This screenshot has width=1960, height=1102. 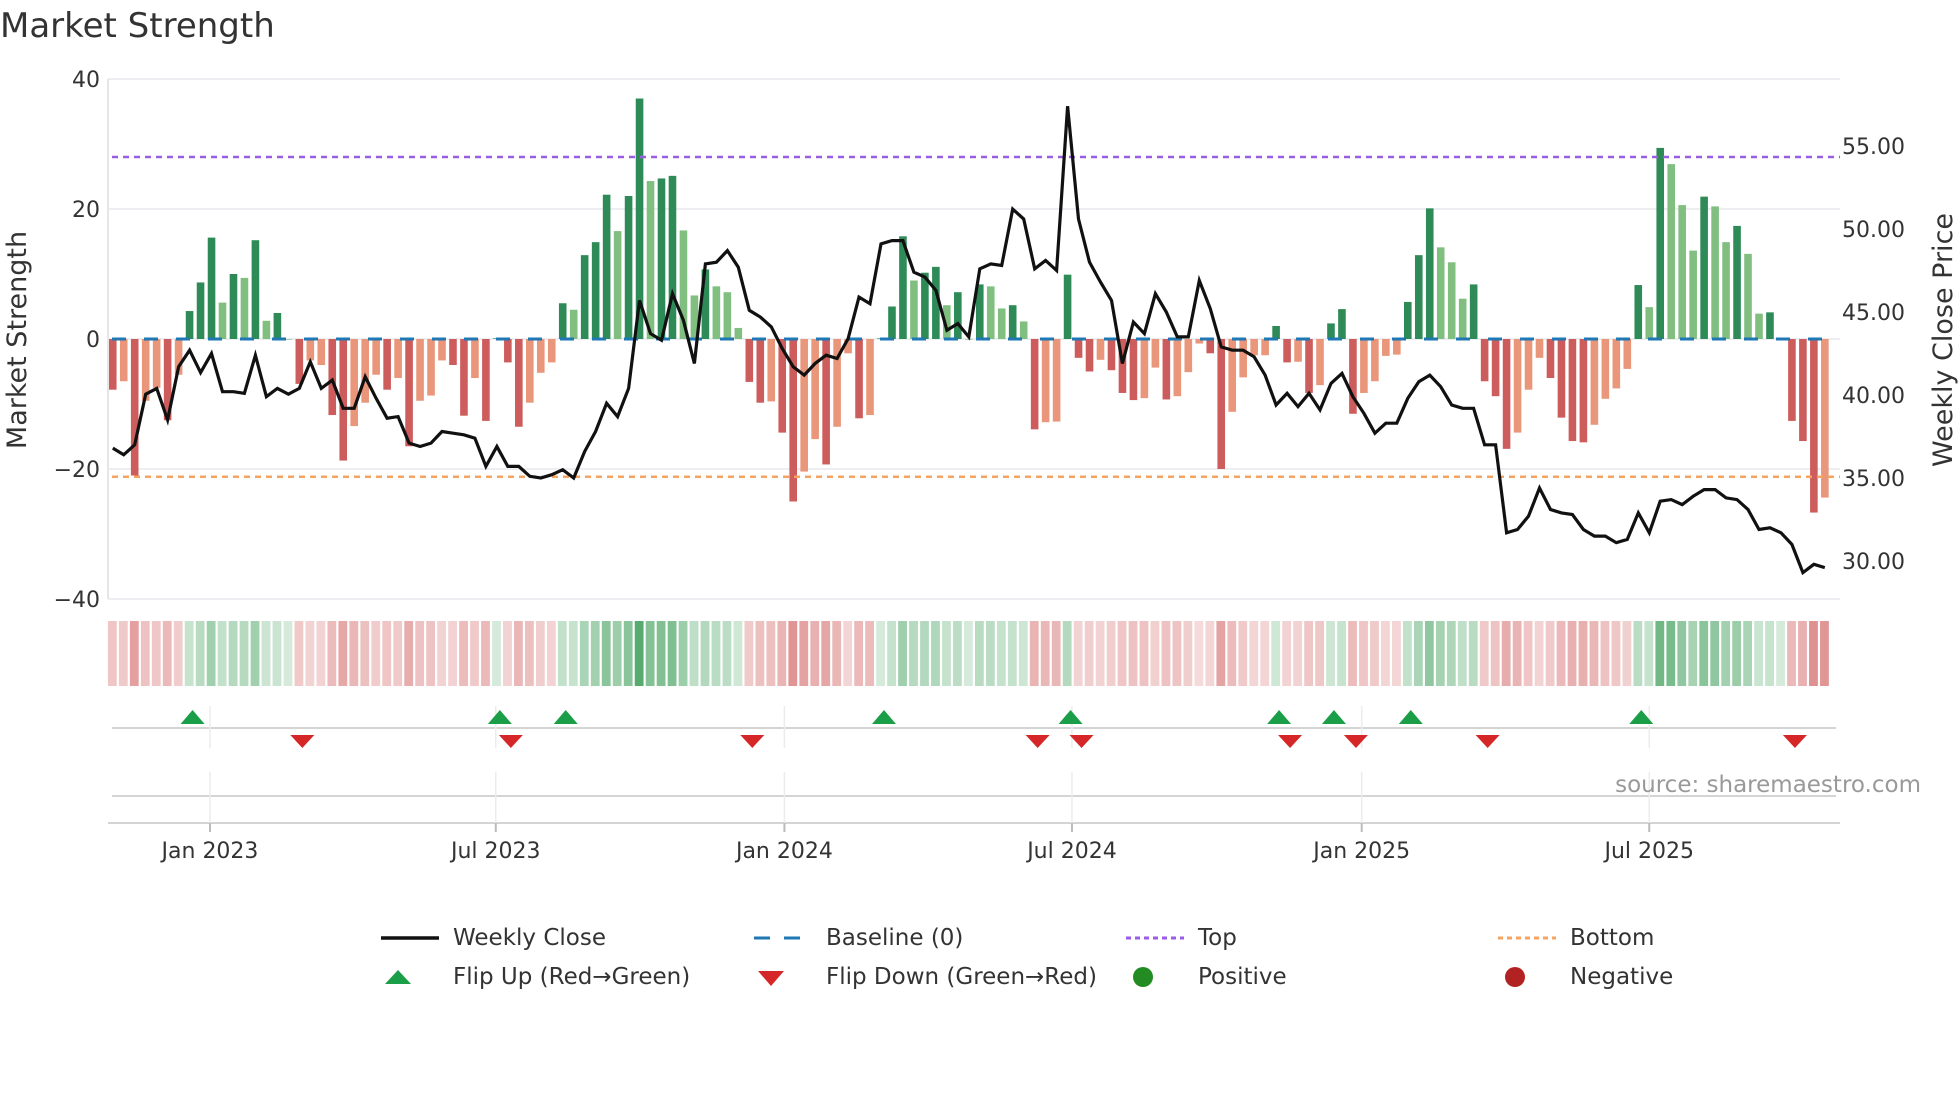 What do you see at coordinates (1410, 717) in the screenshot?
I see `flip-up-marker` at bounding box center [1410, 717].